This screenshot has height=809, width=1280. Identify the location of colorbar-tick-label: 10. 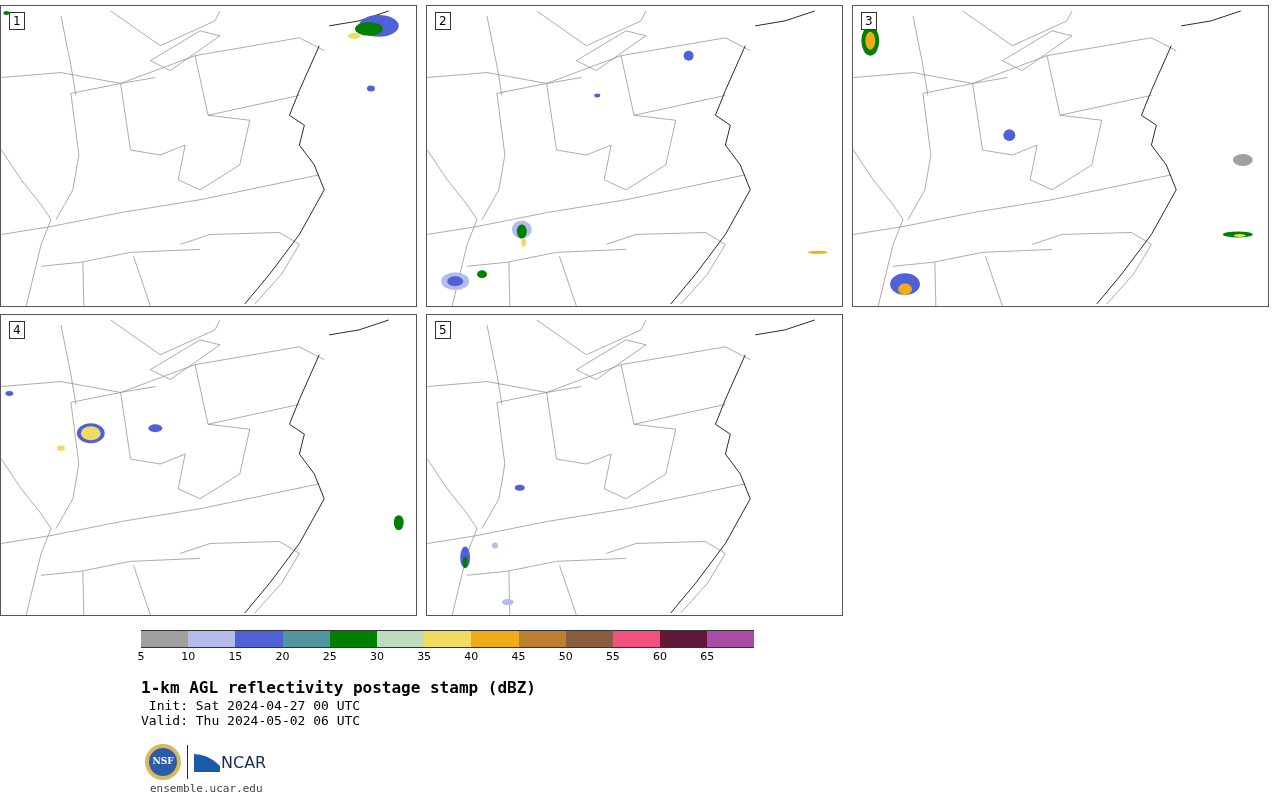
(188, 657).